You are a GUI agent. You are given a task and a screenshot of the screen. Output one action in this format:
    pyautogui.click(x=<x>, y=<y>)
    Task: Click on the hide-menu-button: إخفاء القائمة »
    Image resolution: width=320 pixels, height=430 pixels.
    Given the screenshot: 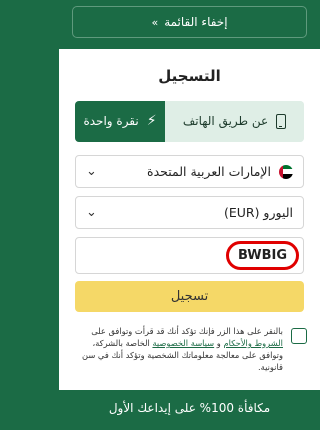 What is the action you would take?
    pyautogui.click(x=189, y=22)
    